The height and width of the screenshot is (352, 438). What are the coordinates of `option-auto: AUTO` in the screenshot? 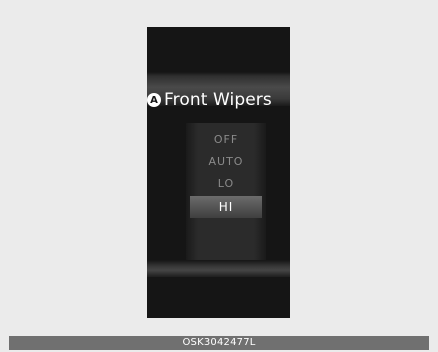 It's located at (226, 162).